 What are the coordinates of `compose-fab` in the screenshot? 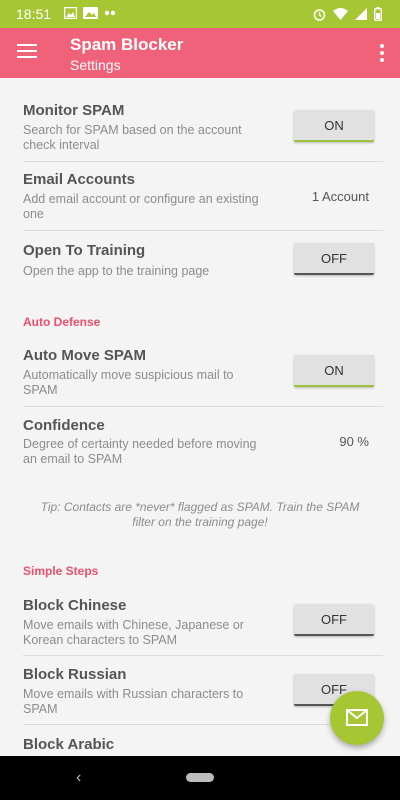 It's located at (357, 718).